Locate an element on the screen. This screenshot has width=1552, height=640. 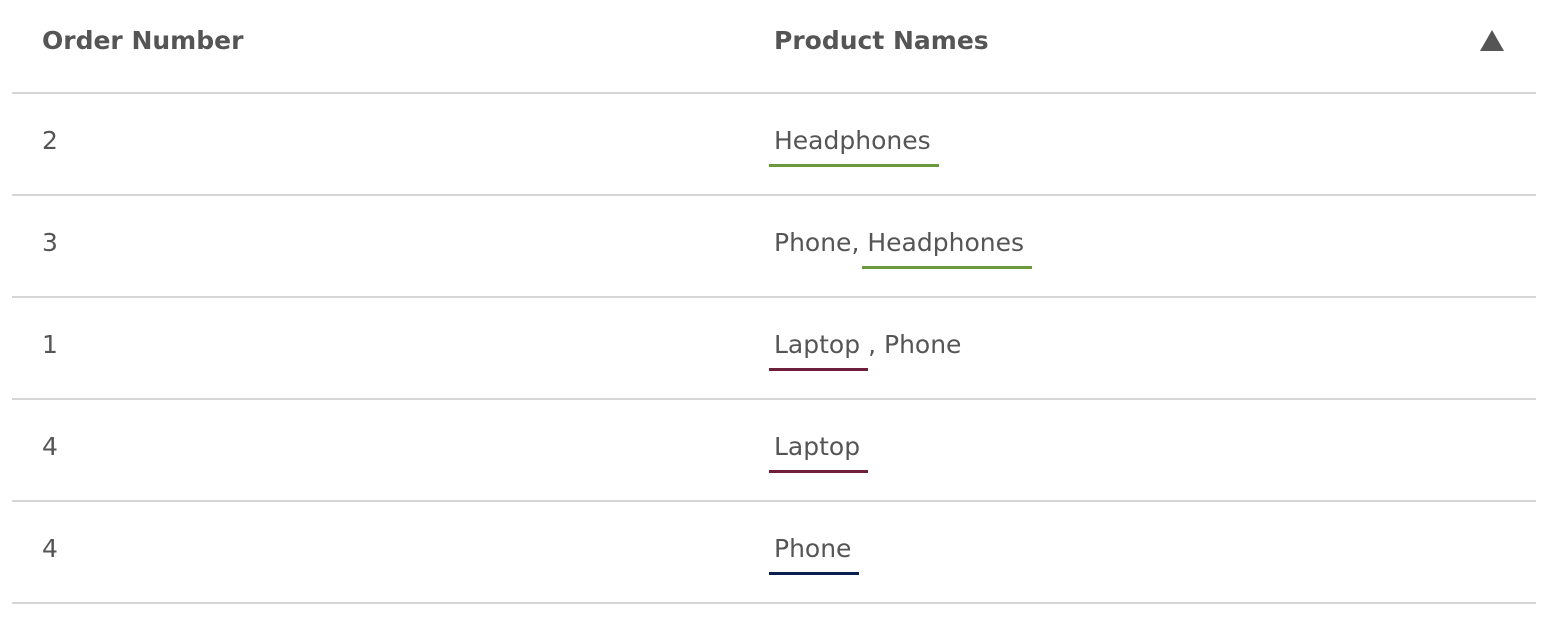
product-names-cell: Laptop is located at coordinates (819, 452).